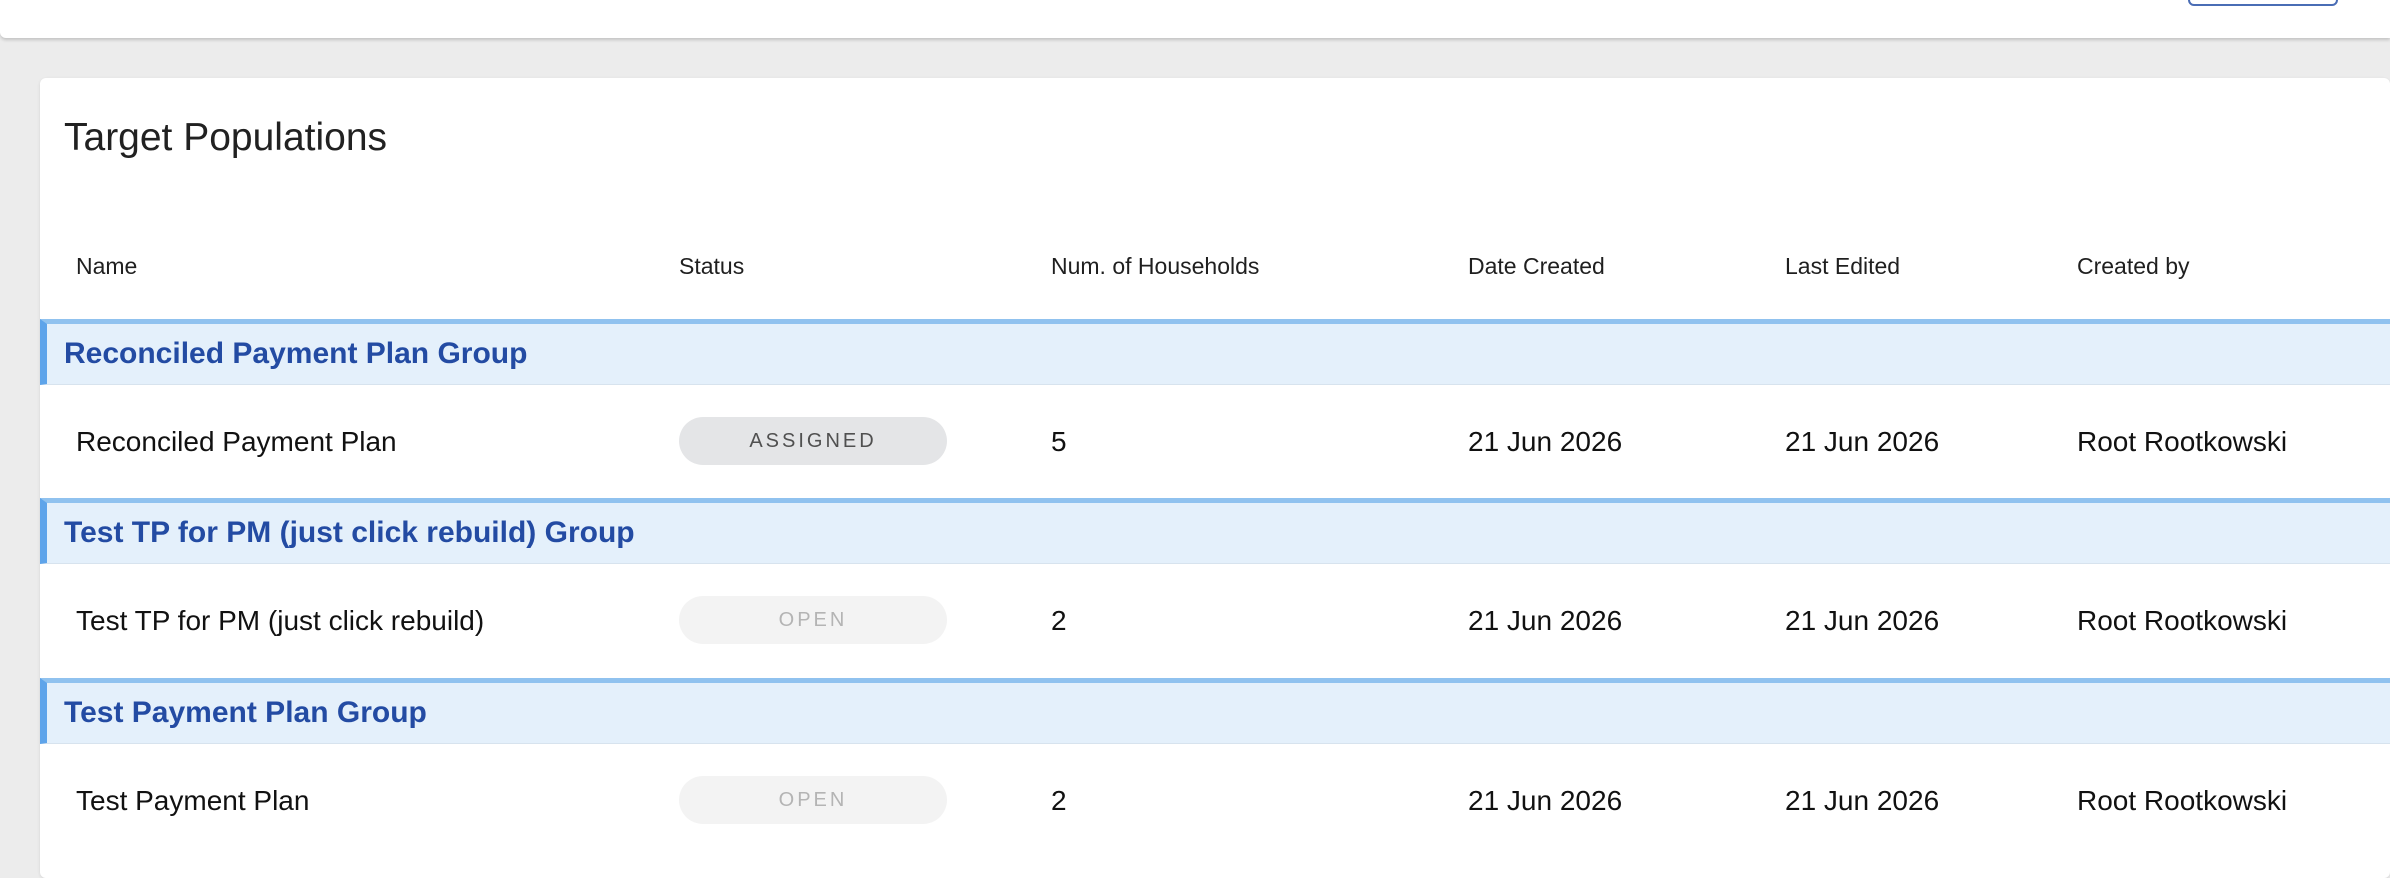 This screenshot has height=878, width=2390. Describe the element at coordinates (711, 266) in the screenshot. I see `column-header-status: Status` at that location.